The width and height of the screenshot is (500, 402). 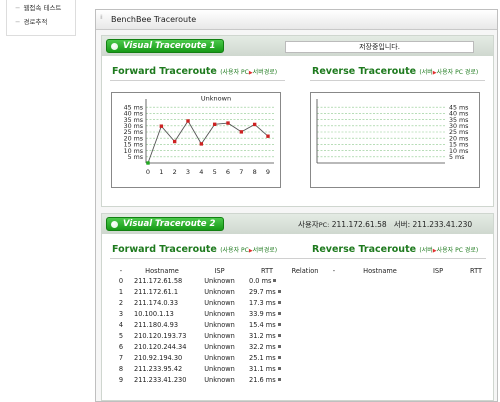 I want to click on hop-rtt: 33.9 ms, so click(x=267, y=313).